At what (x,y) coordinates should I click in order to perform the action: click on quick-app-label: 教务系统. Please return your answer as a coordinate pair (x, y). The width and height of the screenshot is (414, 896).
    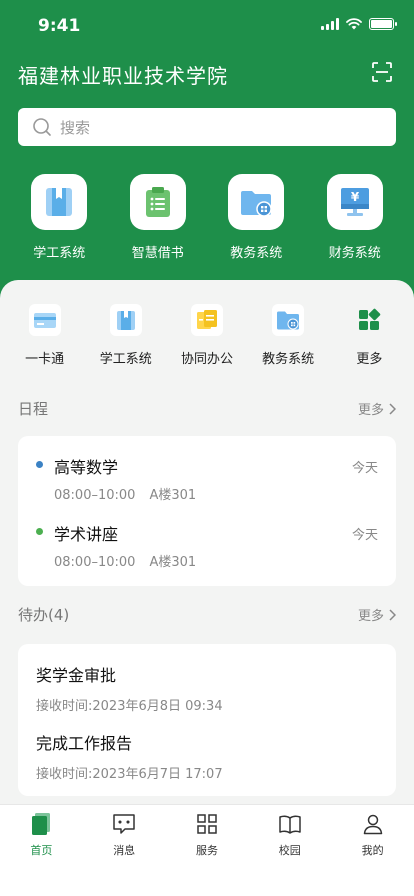
    Looking at the image, I should click on (288, 359).